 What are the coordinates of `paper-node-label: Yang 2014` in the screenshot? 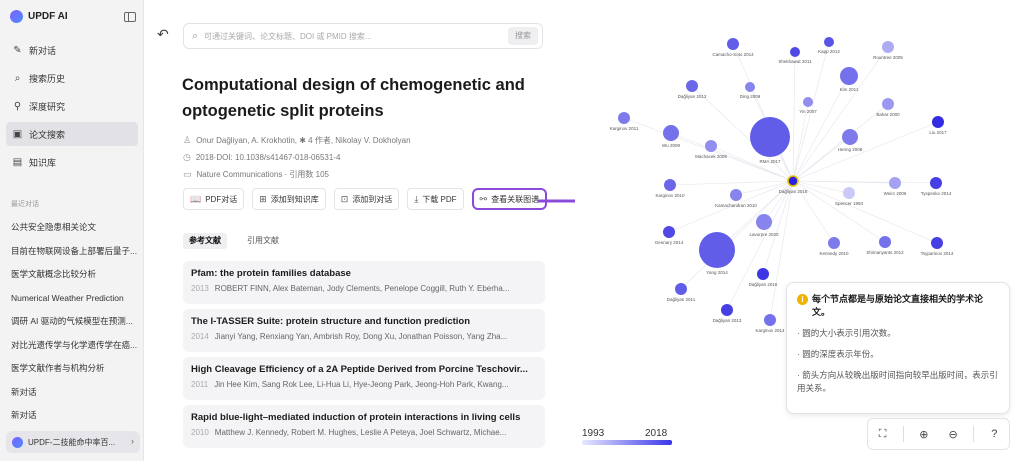 It's located at (717, 272).